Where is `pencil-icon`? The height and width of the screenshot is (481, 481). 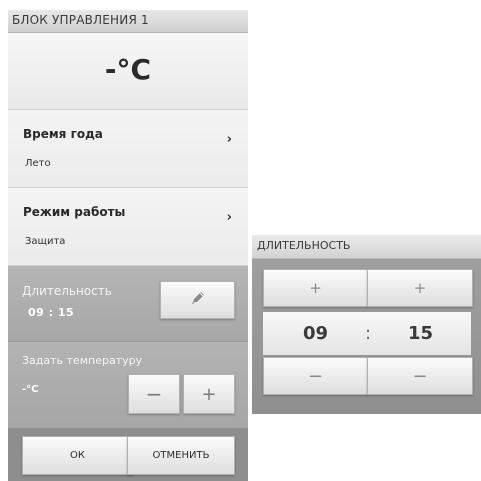
pencil-icon is located at coordinates (198, 300).